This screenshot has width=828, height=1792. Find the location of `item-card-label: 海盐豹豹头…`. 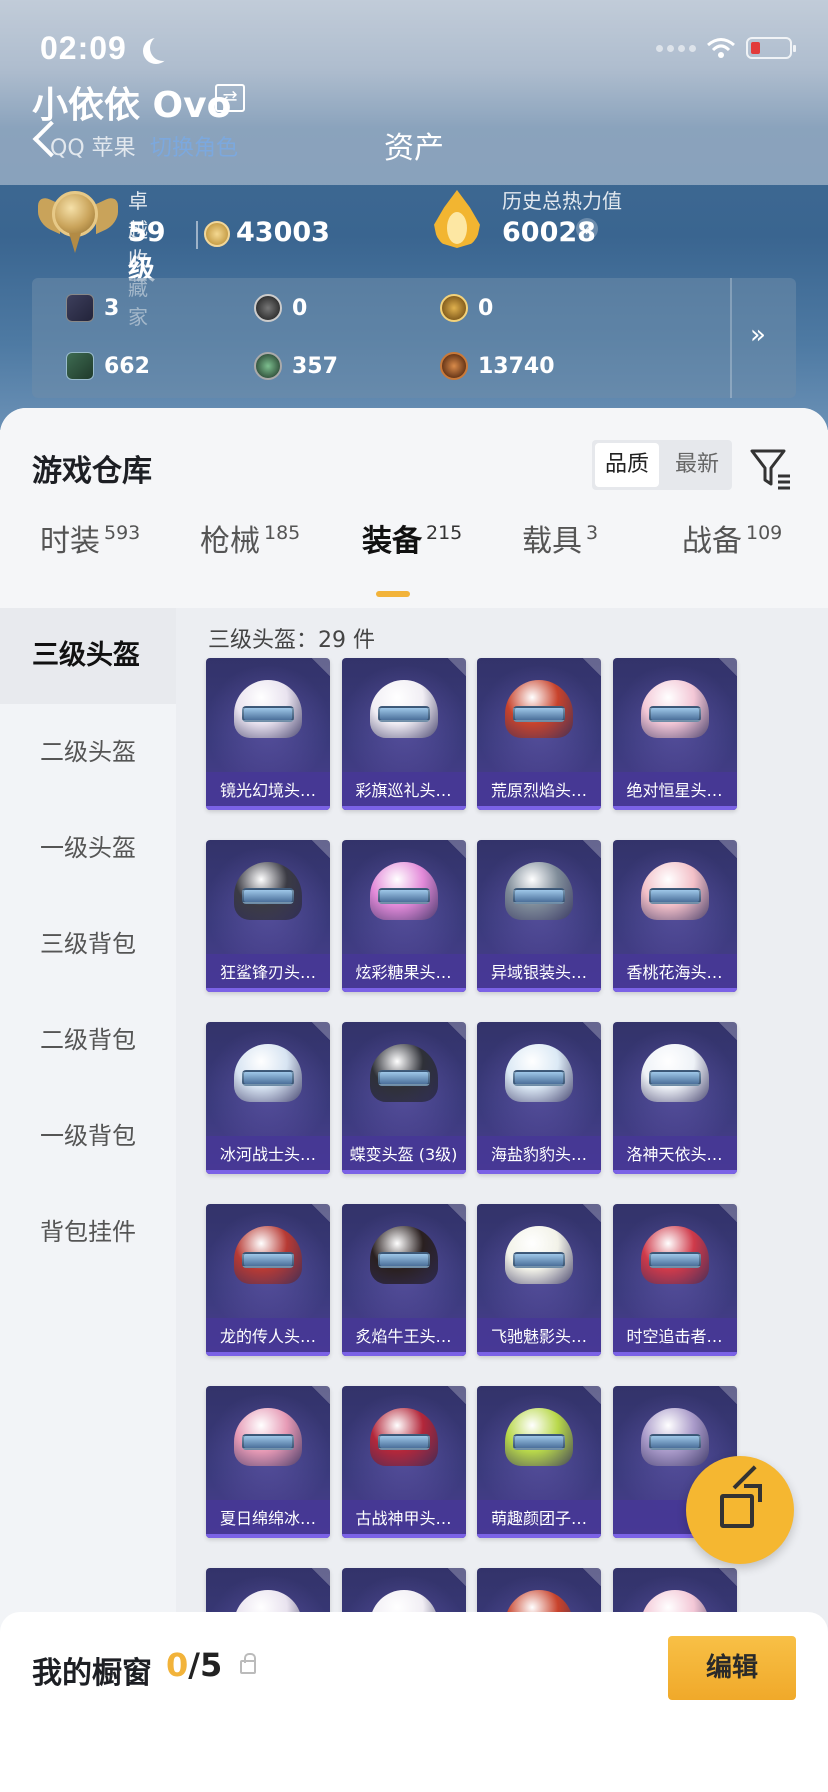

item-card-label: 海盐豹豹头… is located at coordinates (538, 1154).